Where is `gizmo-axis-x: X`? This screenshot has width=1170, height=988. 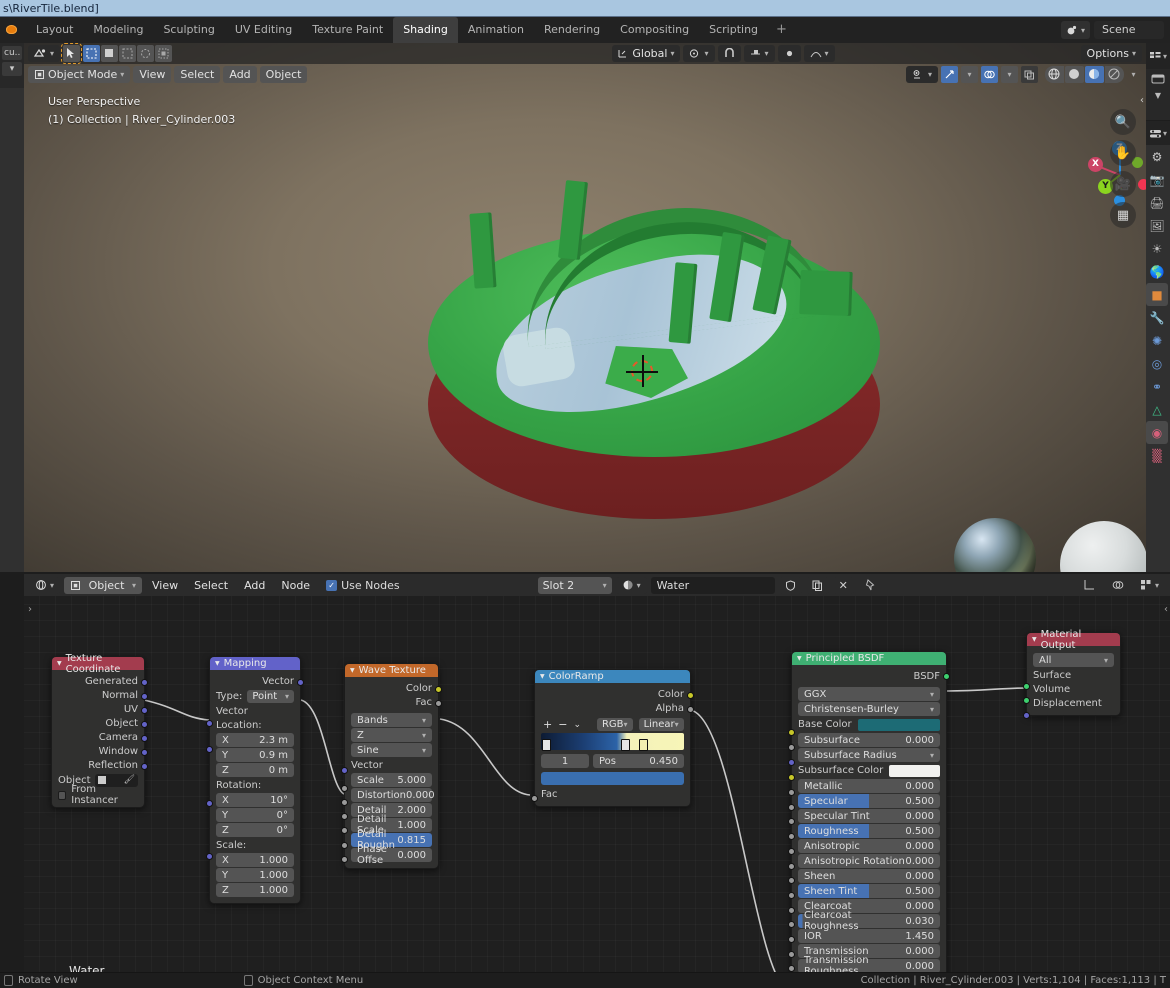 gizmo-axis-x: X is located at coordinates (1095, 164).